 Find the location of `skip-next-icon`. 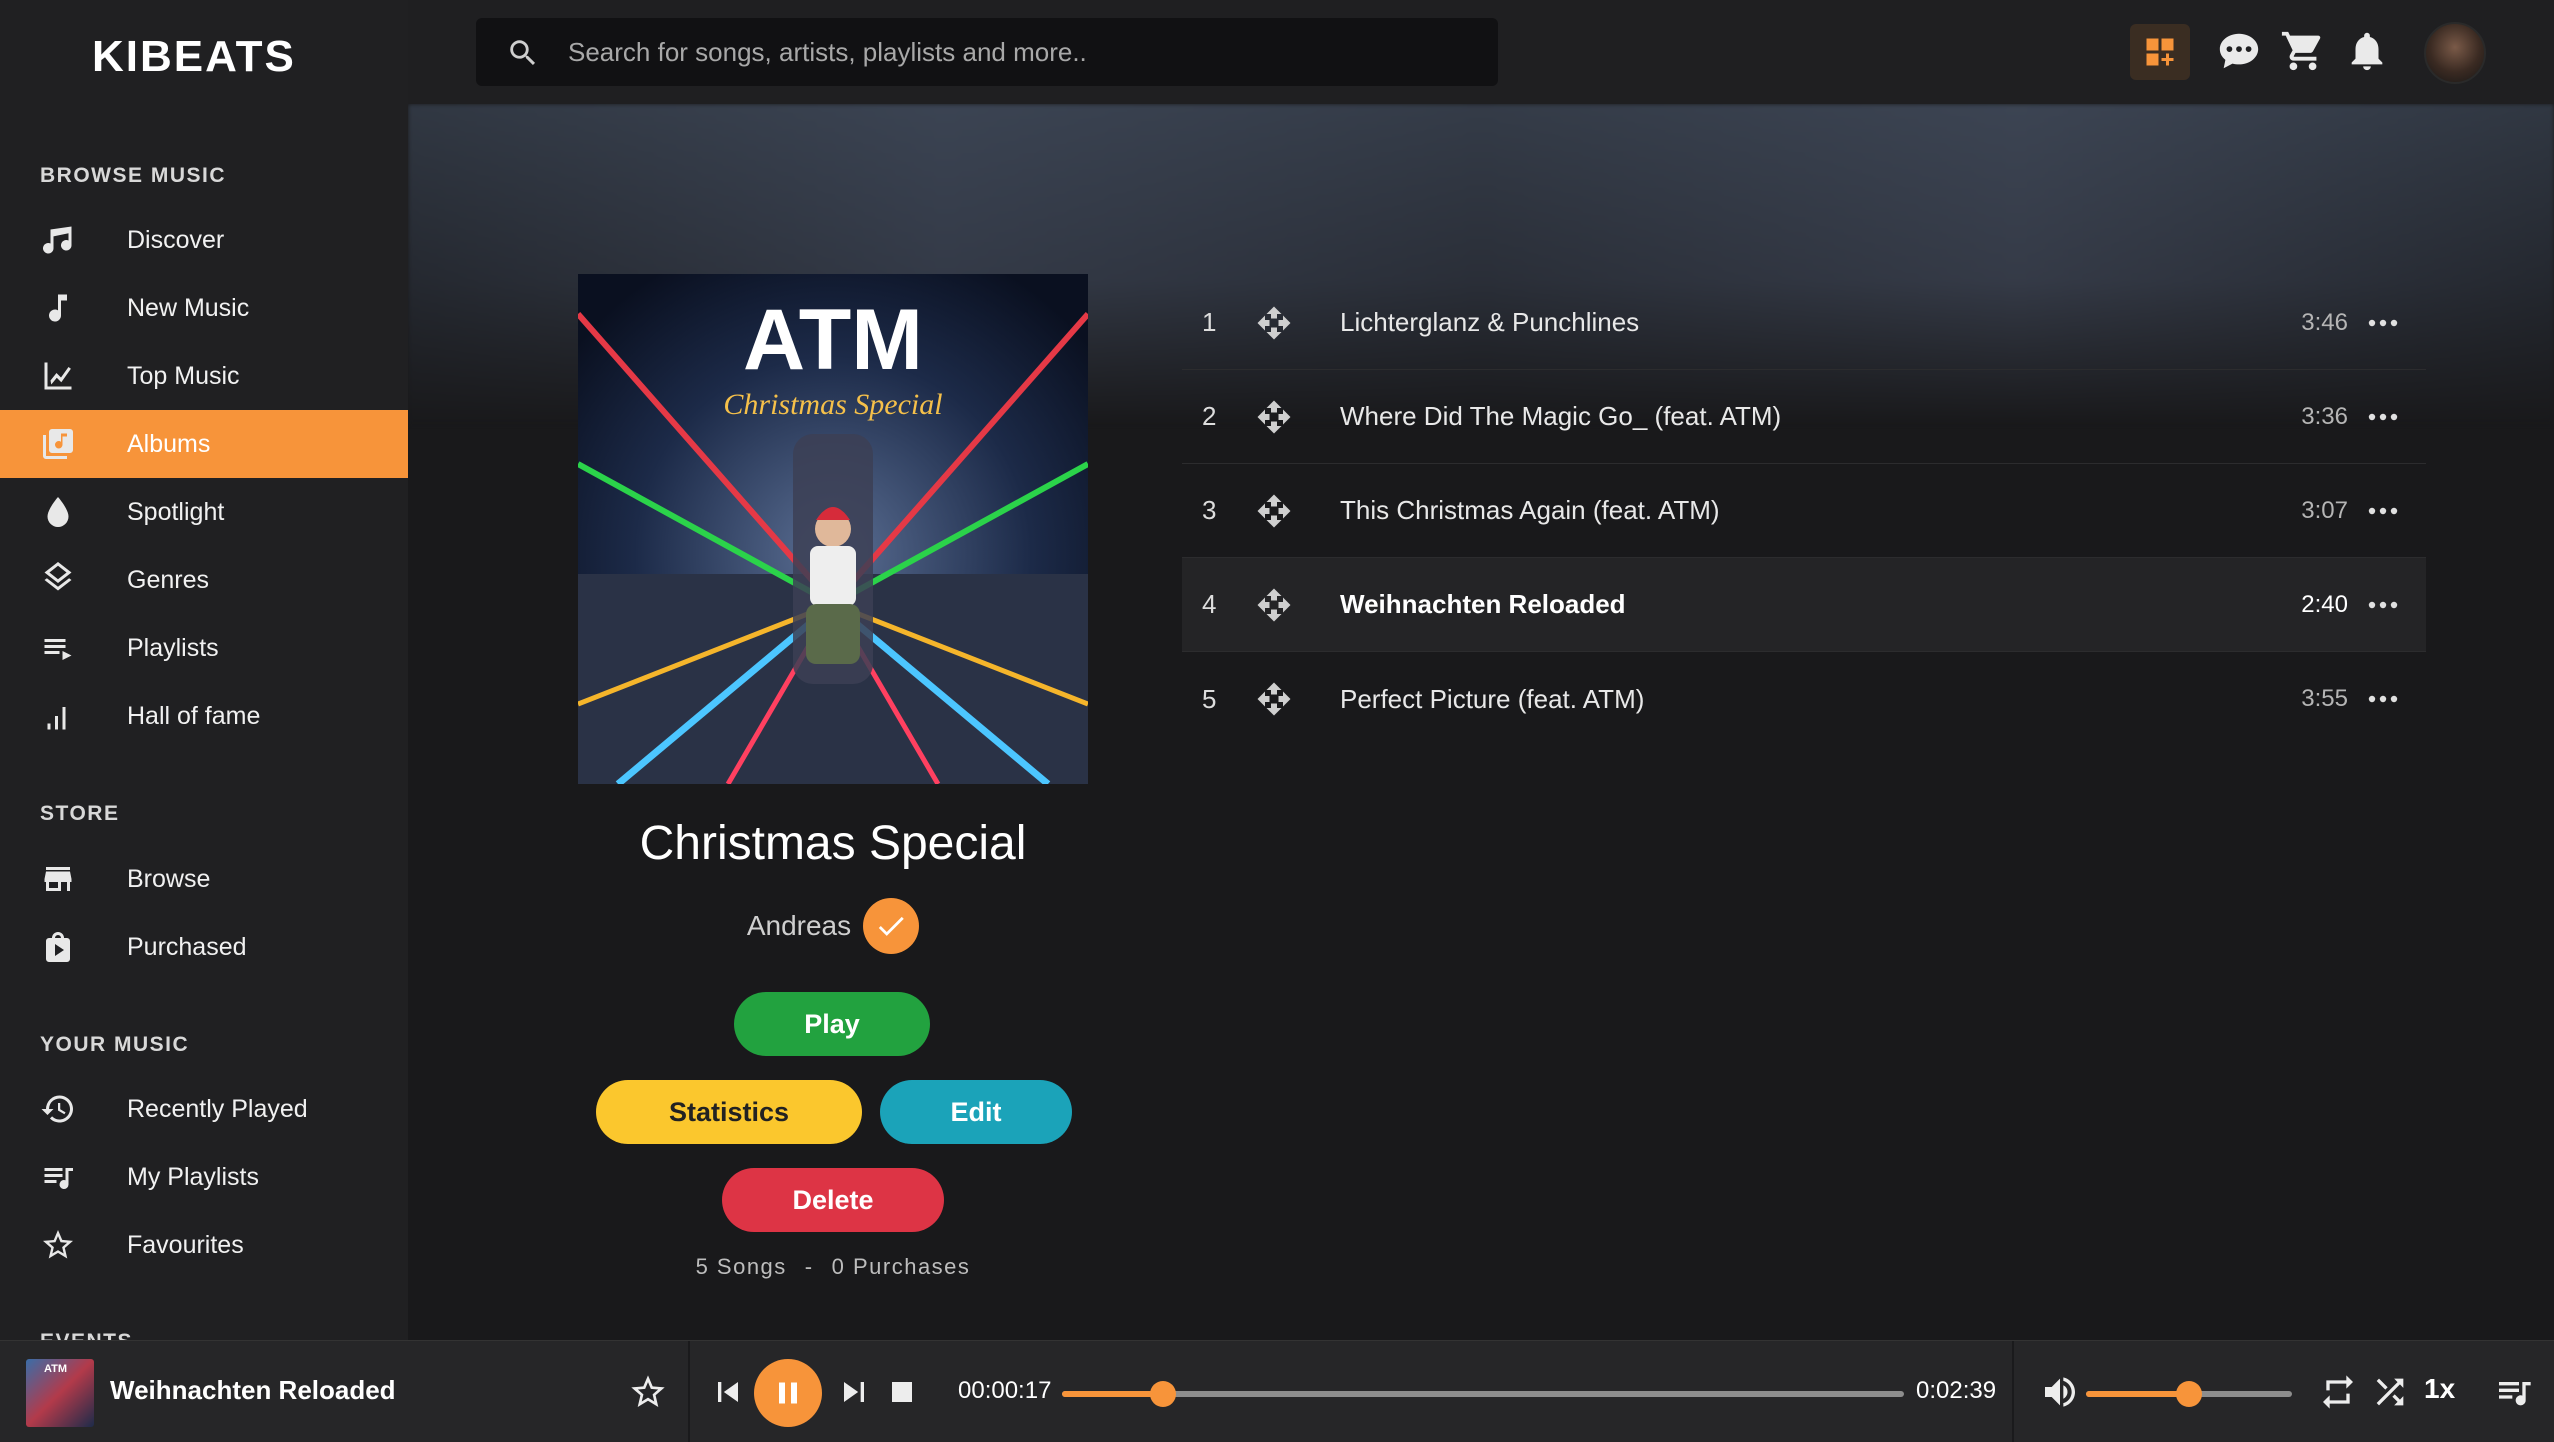

skip-next-icon is located at coordinates (854, 1392).